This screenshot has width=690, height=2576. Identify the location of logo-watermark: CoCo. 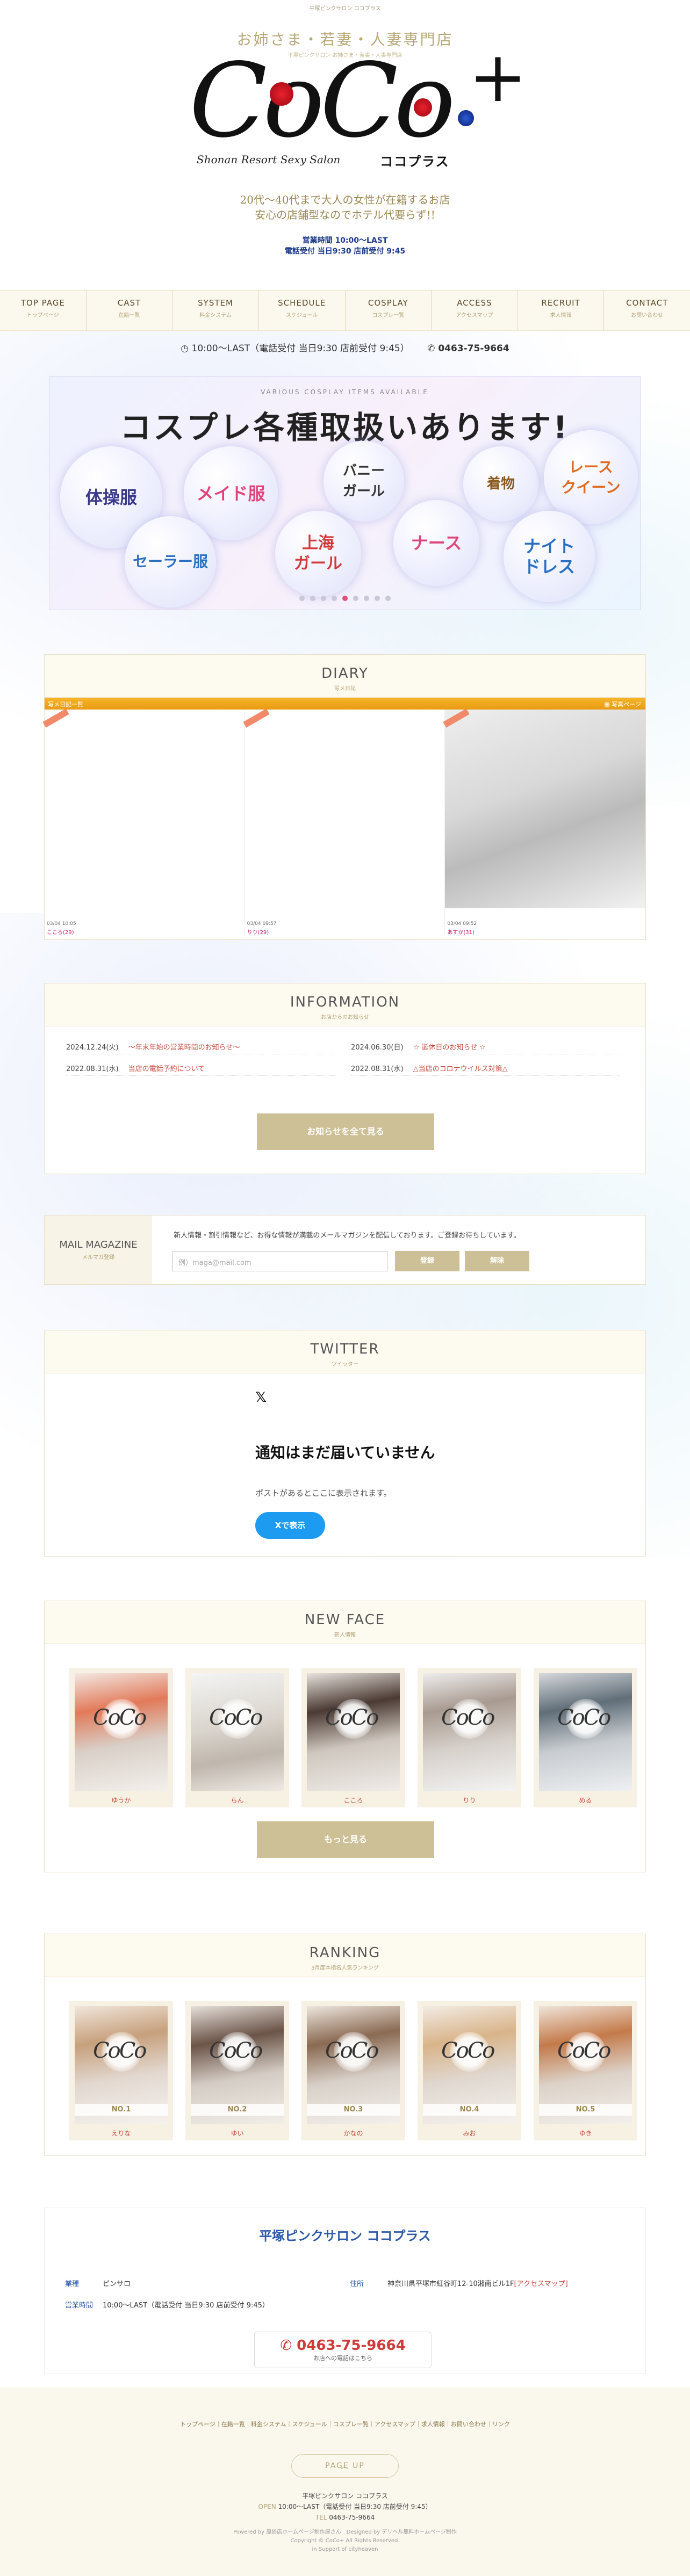
(352, 2050).